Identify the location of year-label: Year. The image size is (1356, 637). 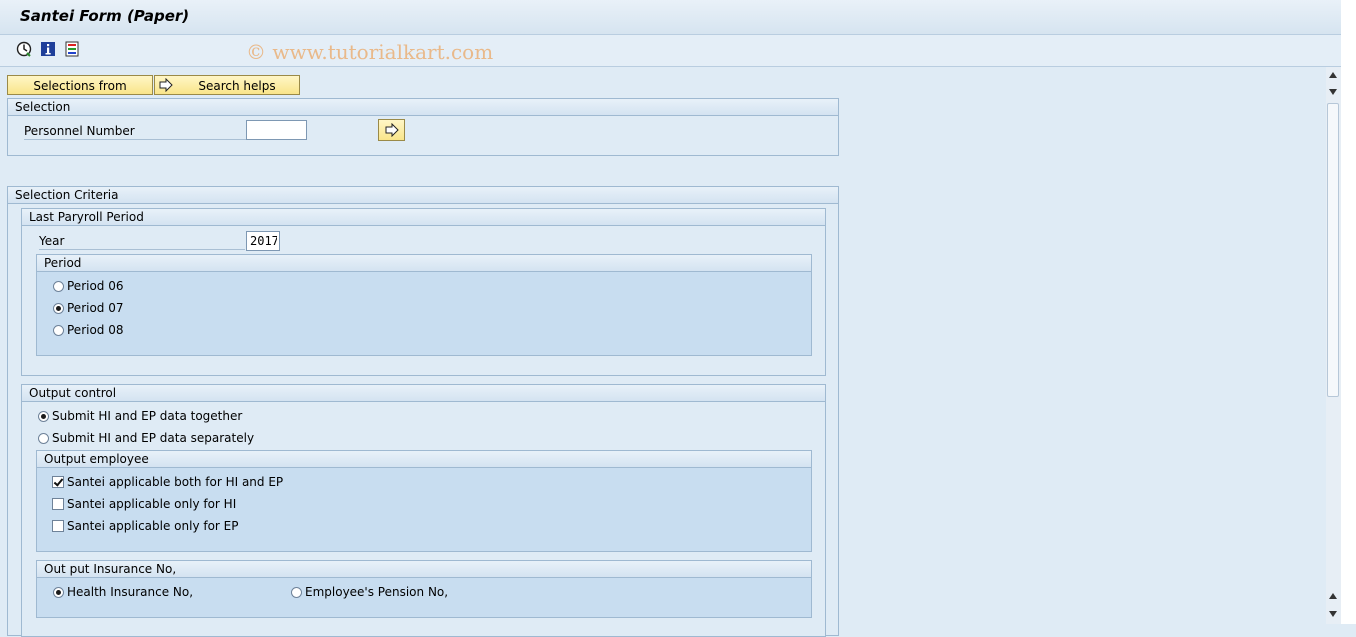
(52, 241).